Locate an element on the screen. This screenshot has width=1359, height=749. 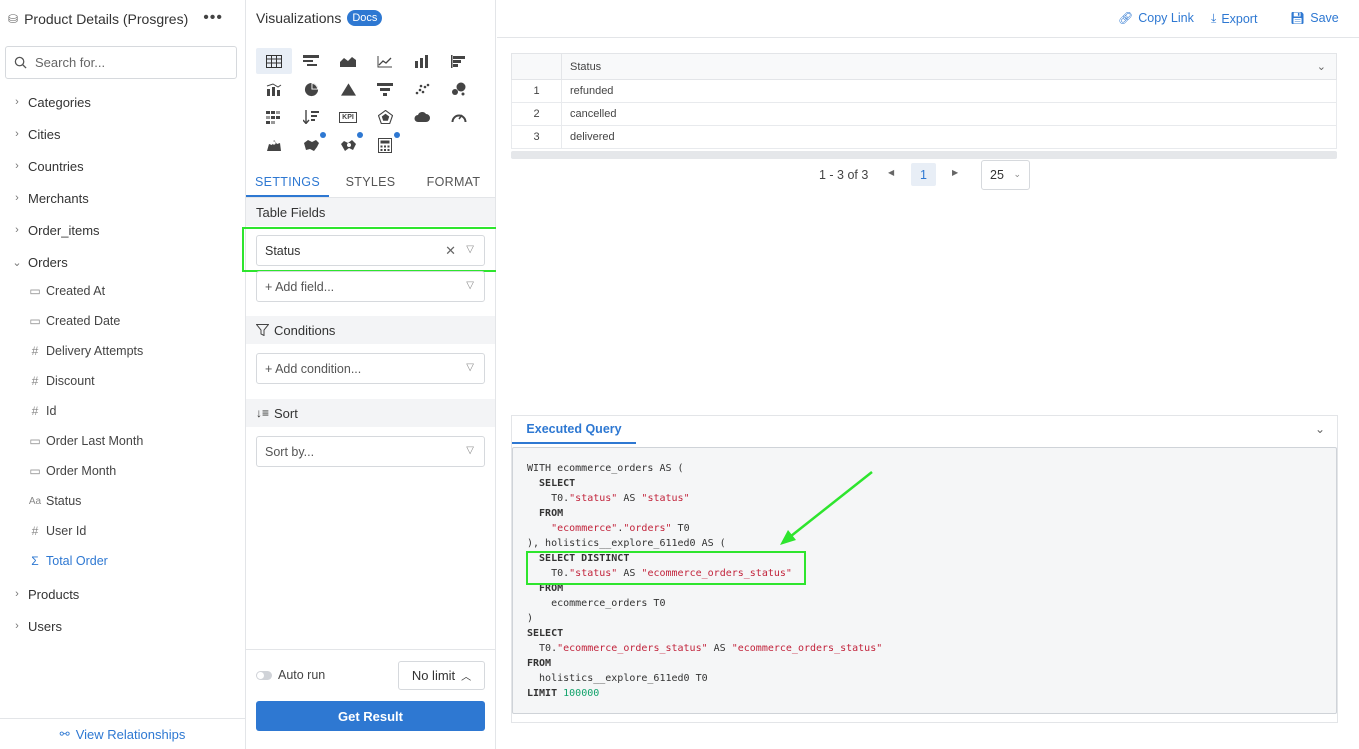
field-created-at: ▭ Created At is located at coordinates (66, 291).